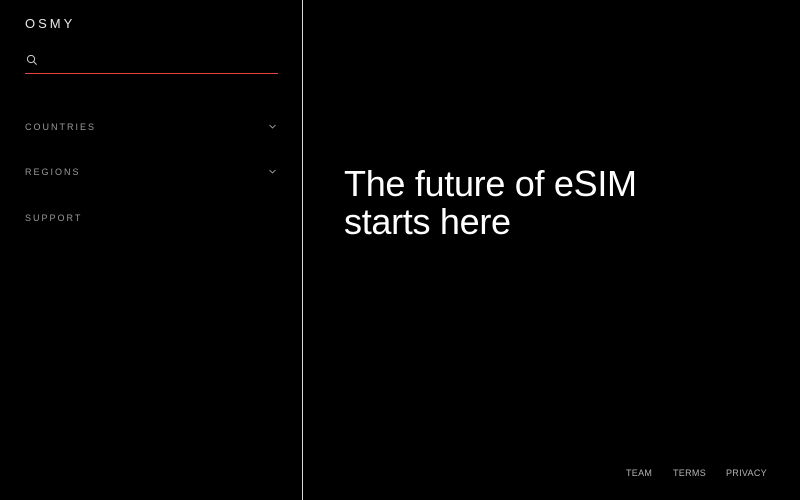 The height and width of the screenshot is (500, 800). What do you see at coordinates (427, 221) in the screenshot?
I see `hero-line-2: starts here` at bounding box center [427, 221].